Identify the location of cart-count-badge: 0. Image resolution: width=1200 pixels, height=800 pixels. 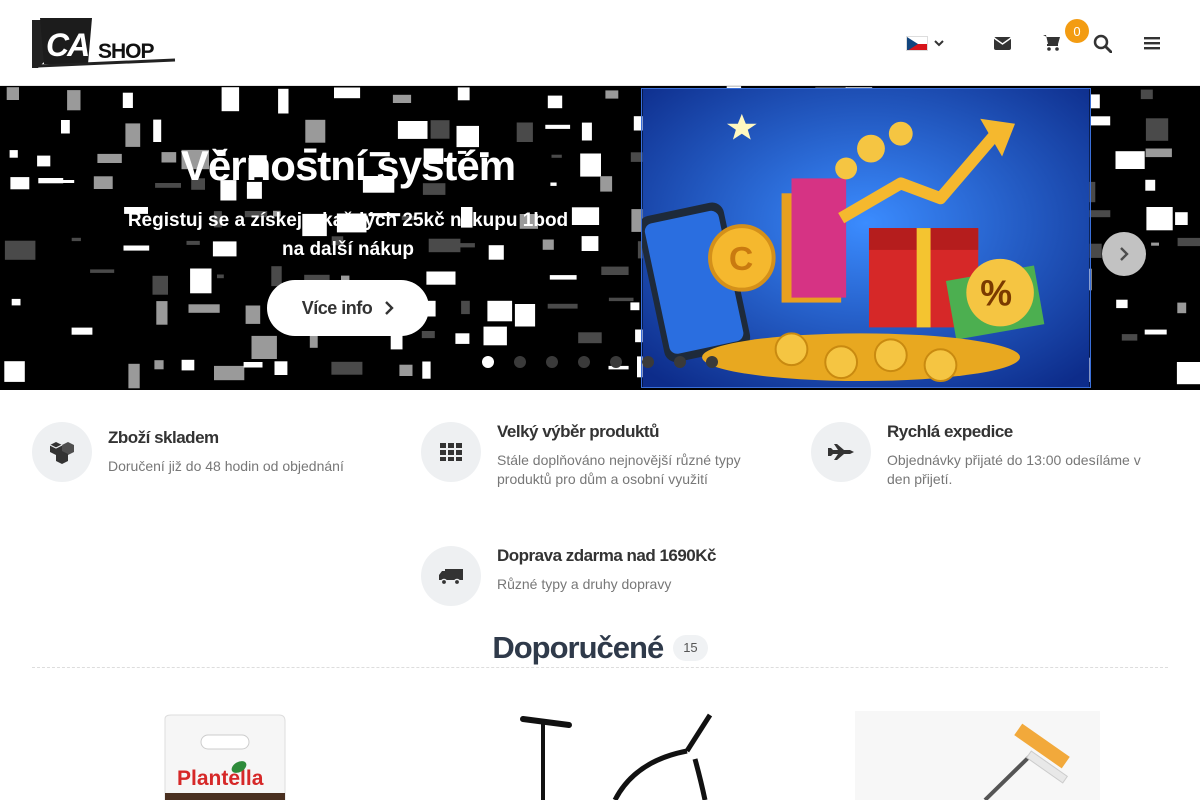
(1077, 31).